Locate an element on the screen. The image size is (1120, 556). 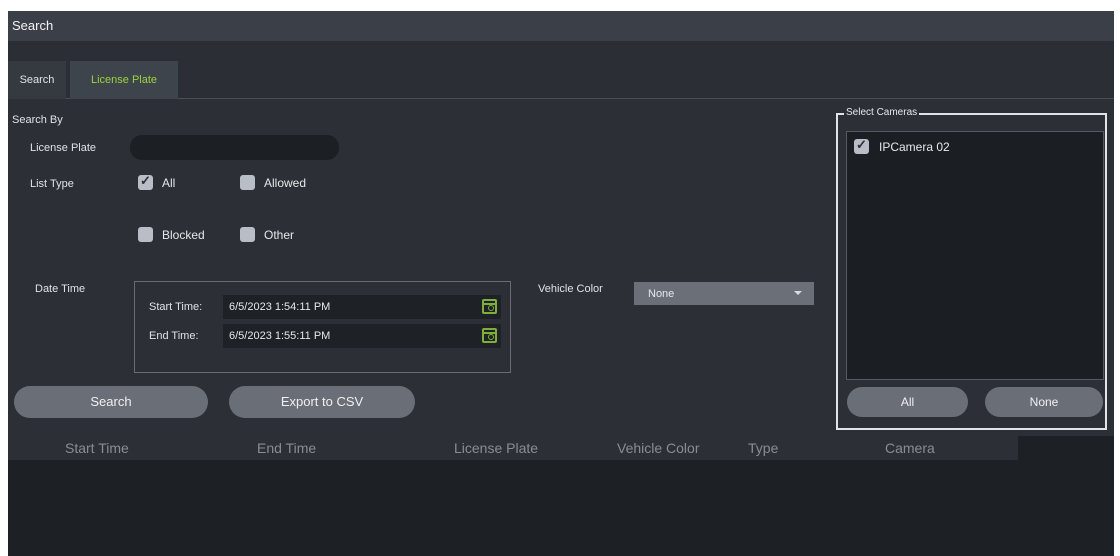
start-time-field: 6/5/2023 1:54:11 PM is located at coordinates (362, 307).